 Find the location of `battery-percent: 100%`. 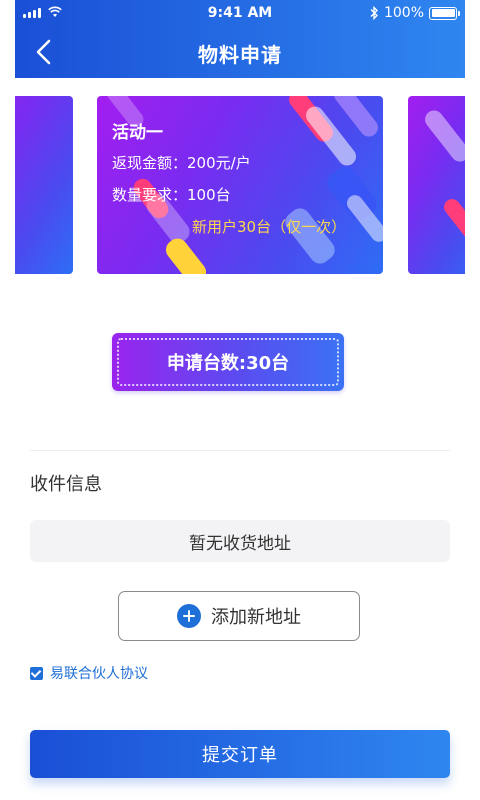

battery-percent: 100% is located at coordinates (403, 13).